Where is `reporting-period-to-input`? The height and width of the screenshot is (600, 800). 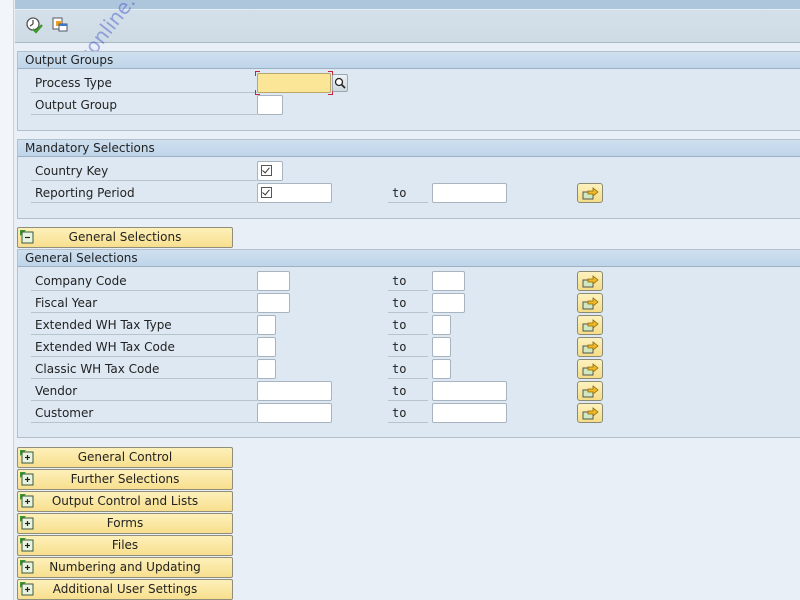 reporting-period-to-input is located at coordinates (469, 193).